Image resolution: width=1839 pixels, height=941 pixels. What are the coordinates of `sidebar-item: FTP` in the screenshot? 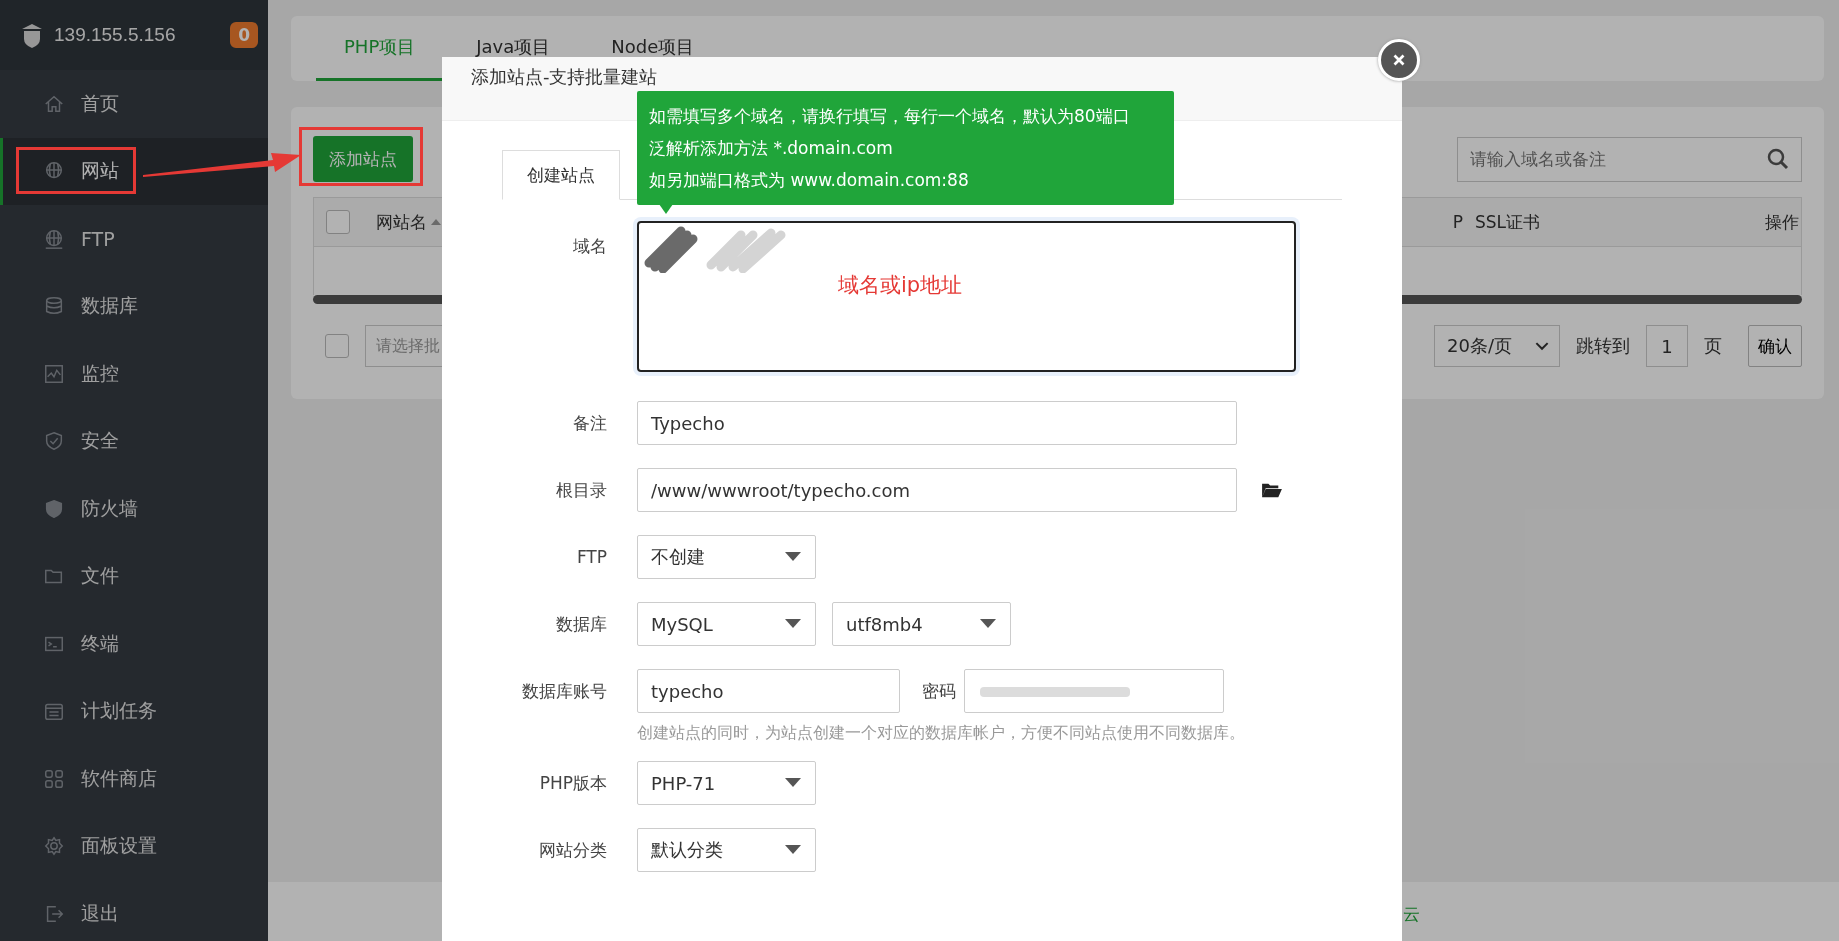 It's located at (134, 239).